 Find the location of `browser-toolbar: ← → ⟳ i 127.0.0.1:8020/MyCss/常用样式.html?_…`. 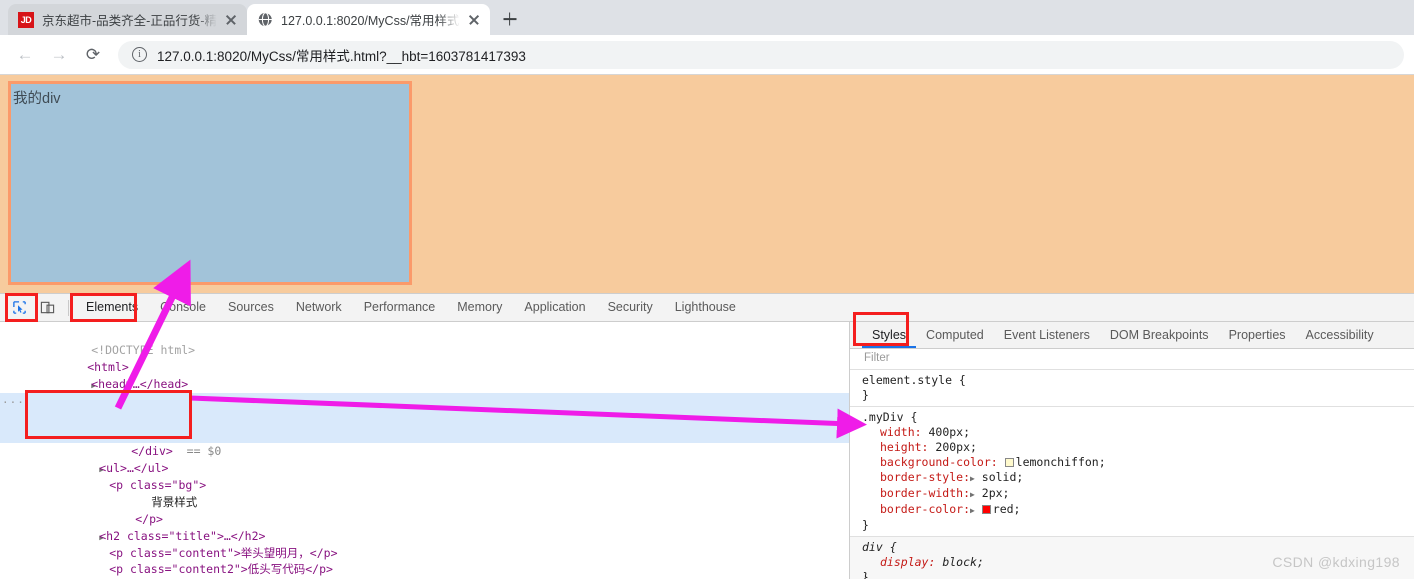

browser-toolbar: ← → ⟳ i 127.0.0.1:8020/MyCss/常用样式.html?_… is located at coordinates (707, 55).